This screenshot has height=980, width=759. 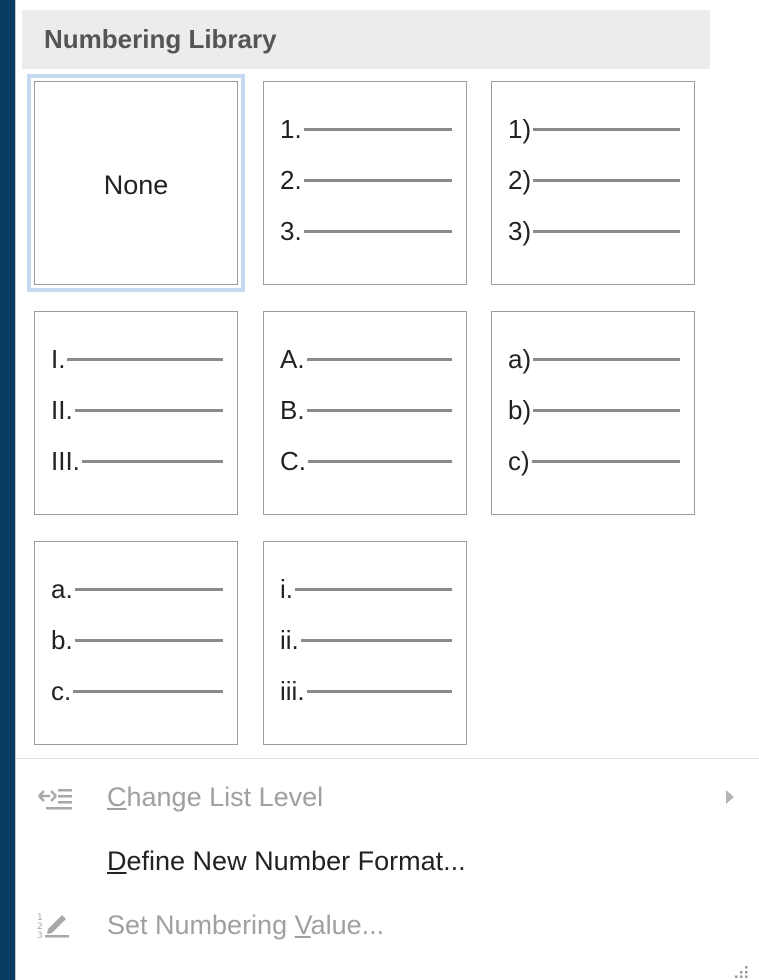 What do you see at coordinates (291, 129) in the screenshot?
I see `list-marker: 1.` at bounding box center [291, 129].